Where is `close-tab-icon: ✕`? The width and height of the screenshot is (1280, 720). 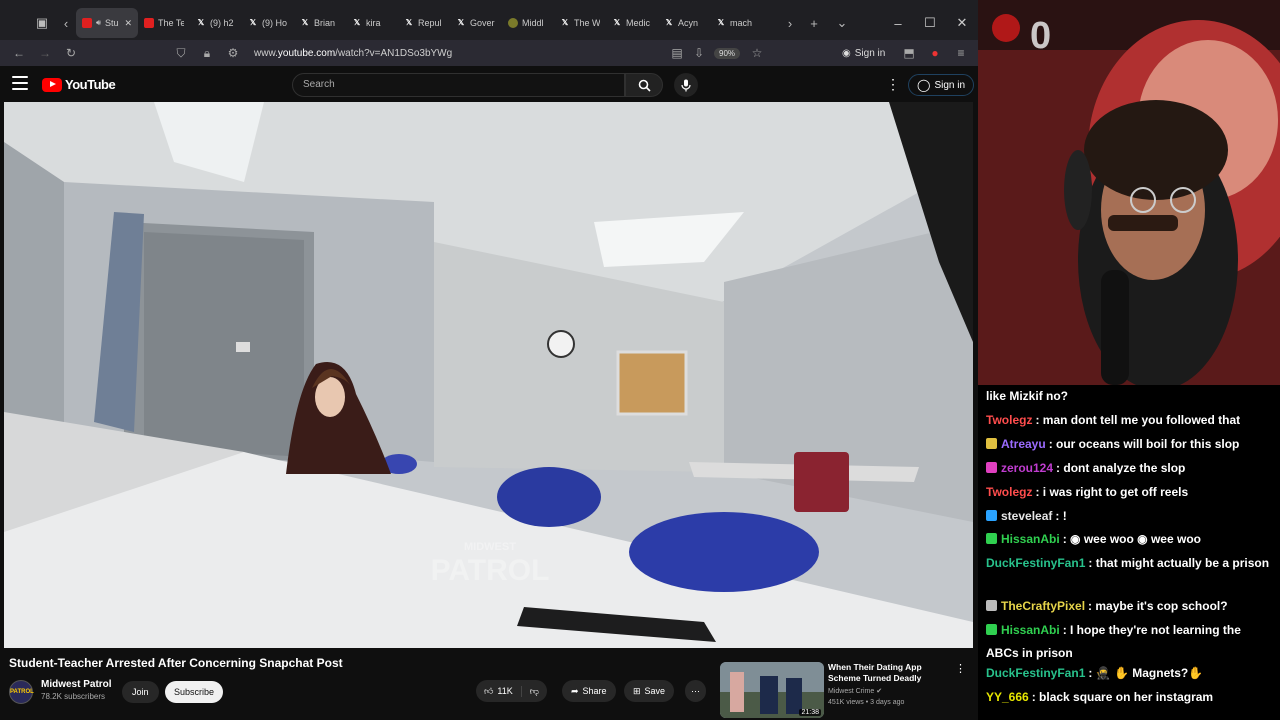
close-tab-icon: ✕ is located at coordinates (128, 23).